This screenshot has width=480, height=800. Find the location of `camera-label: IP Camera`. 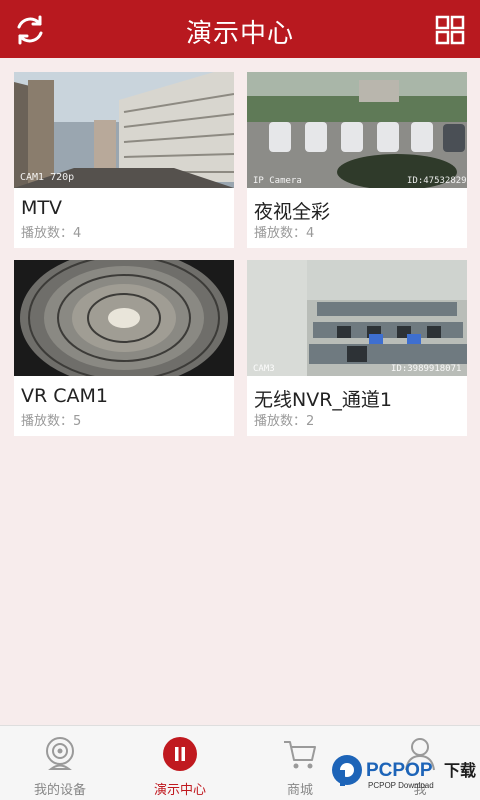

camera-label: IP Camera is located at coordinates (277, 181).